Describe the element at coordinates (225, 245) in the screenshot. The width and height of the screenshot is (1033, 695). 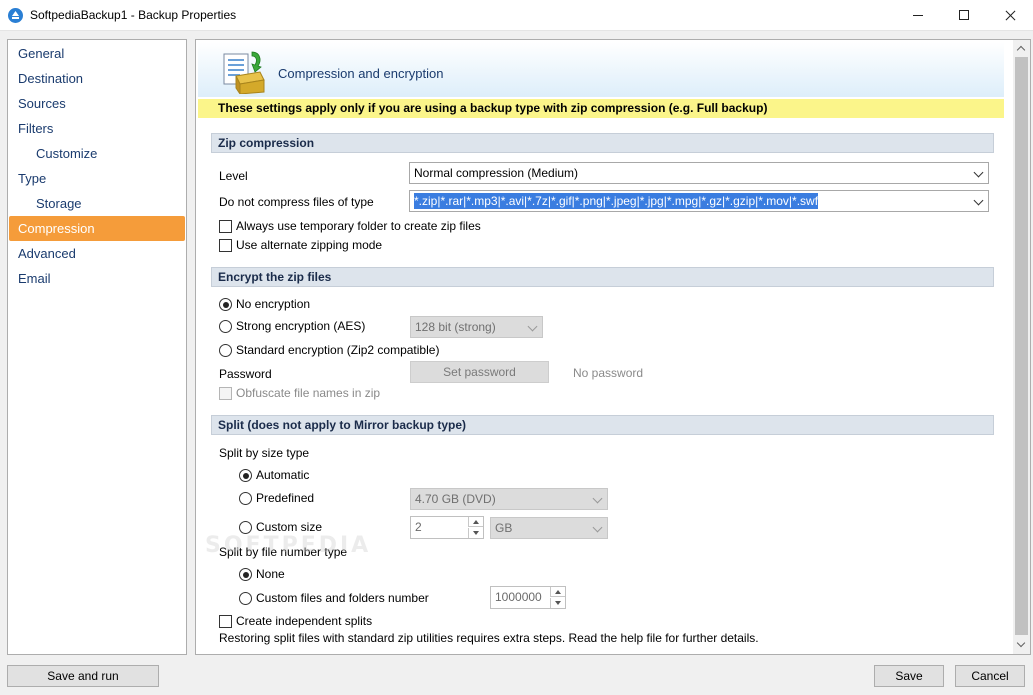
I see `alt-mode-checkbox` at that location.